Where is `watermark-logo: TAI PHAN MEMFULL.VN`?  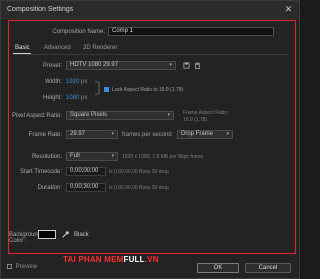 watermark-logo: TAI PHAN MEMFULL.VN is located at coordinates (111, 261).